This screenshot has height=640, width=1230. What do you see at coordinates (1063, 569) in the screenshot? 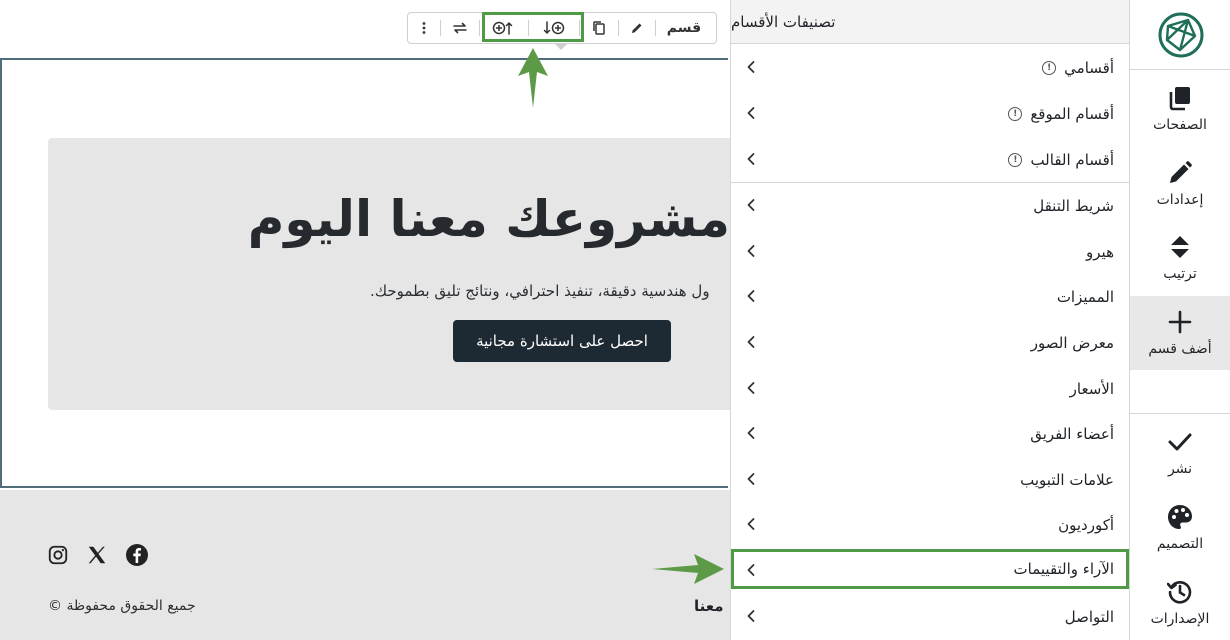
I see `category-label: الآراء والتقييمات` at bounding box center [1063, 569].